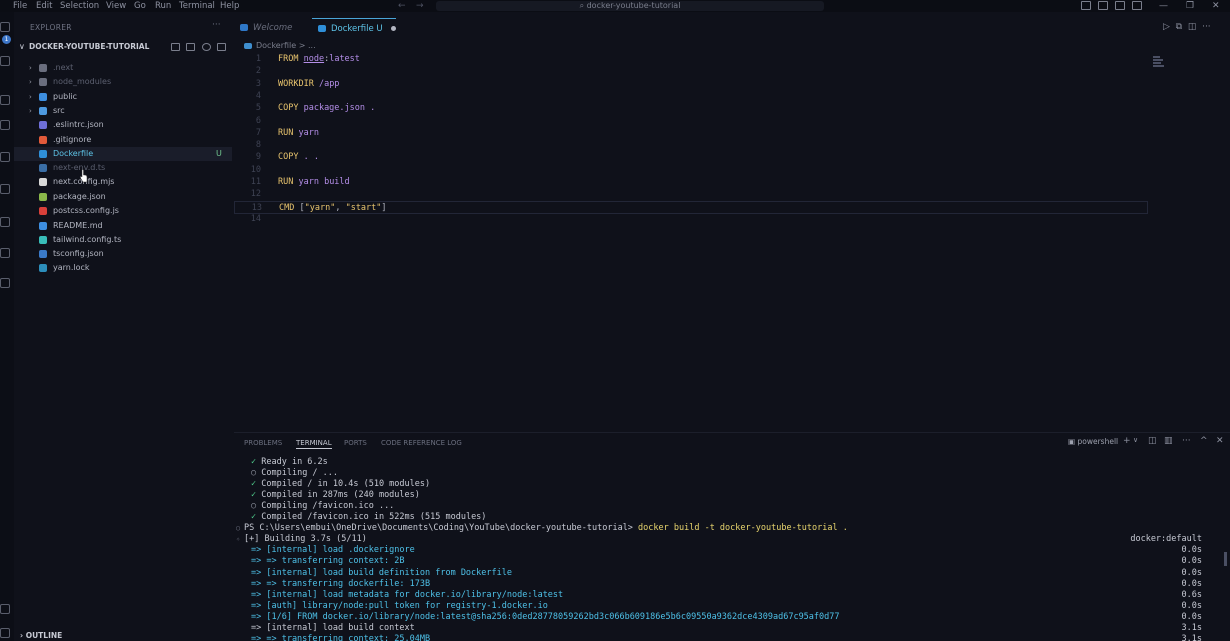  I want to click on database-icon, so click(5, 283).